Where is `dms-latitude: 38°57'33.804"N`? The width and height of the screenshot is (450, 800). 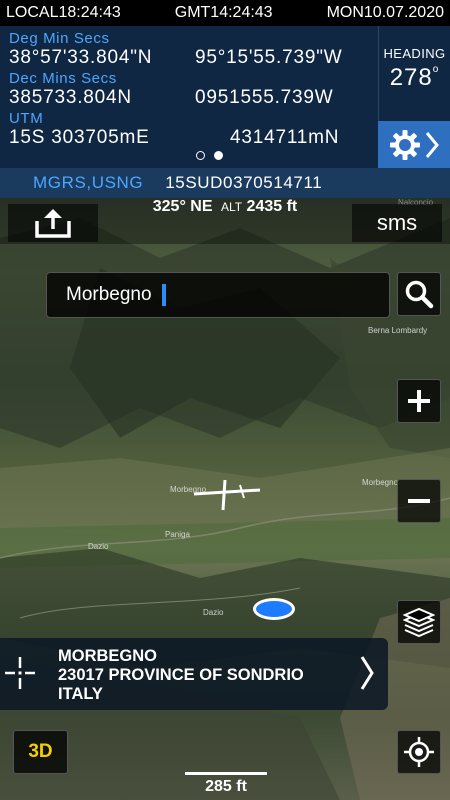 dms-latitude: 38°57'33.804"N is located at coordinates (81, 57).